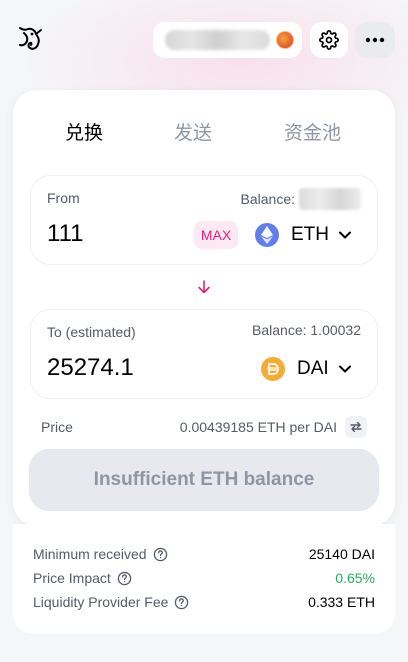 This screenshot has width=408, height=662. I want to click on more-horizontal-icon, so click(375, 40).